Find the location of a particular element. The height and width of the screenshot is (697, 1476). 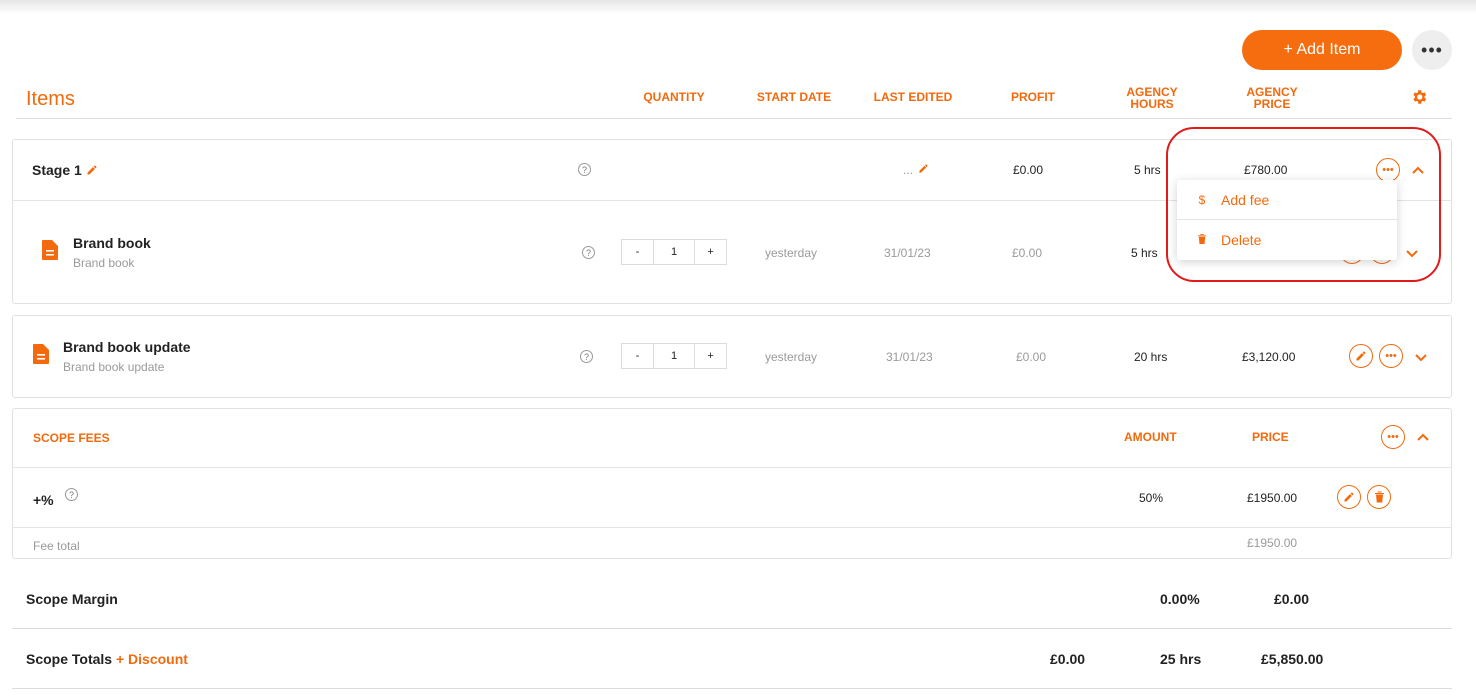

scope-margin-value: £0.00 is located at coordinates (1292, 599).